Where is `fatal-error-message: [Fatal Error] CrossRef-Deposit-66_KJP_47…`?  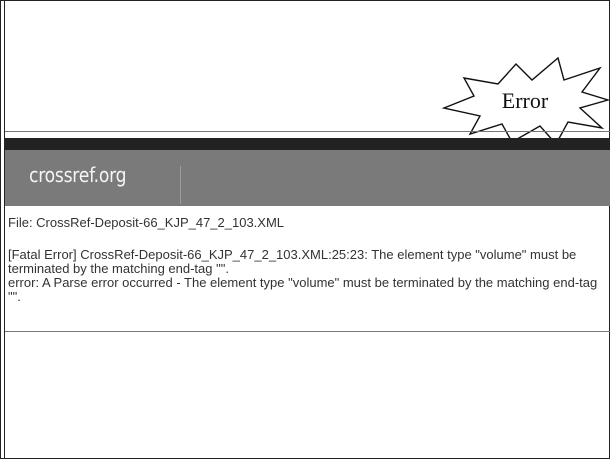
fatal-error-message: [Fatal Error] CrossRef-Deposit-66_KJP_47… is located at coordinates (292, 261).